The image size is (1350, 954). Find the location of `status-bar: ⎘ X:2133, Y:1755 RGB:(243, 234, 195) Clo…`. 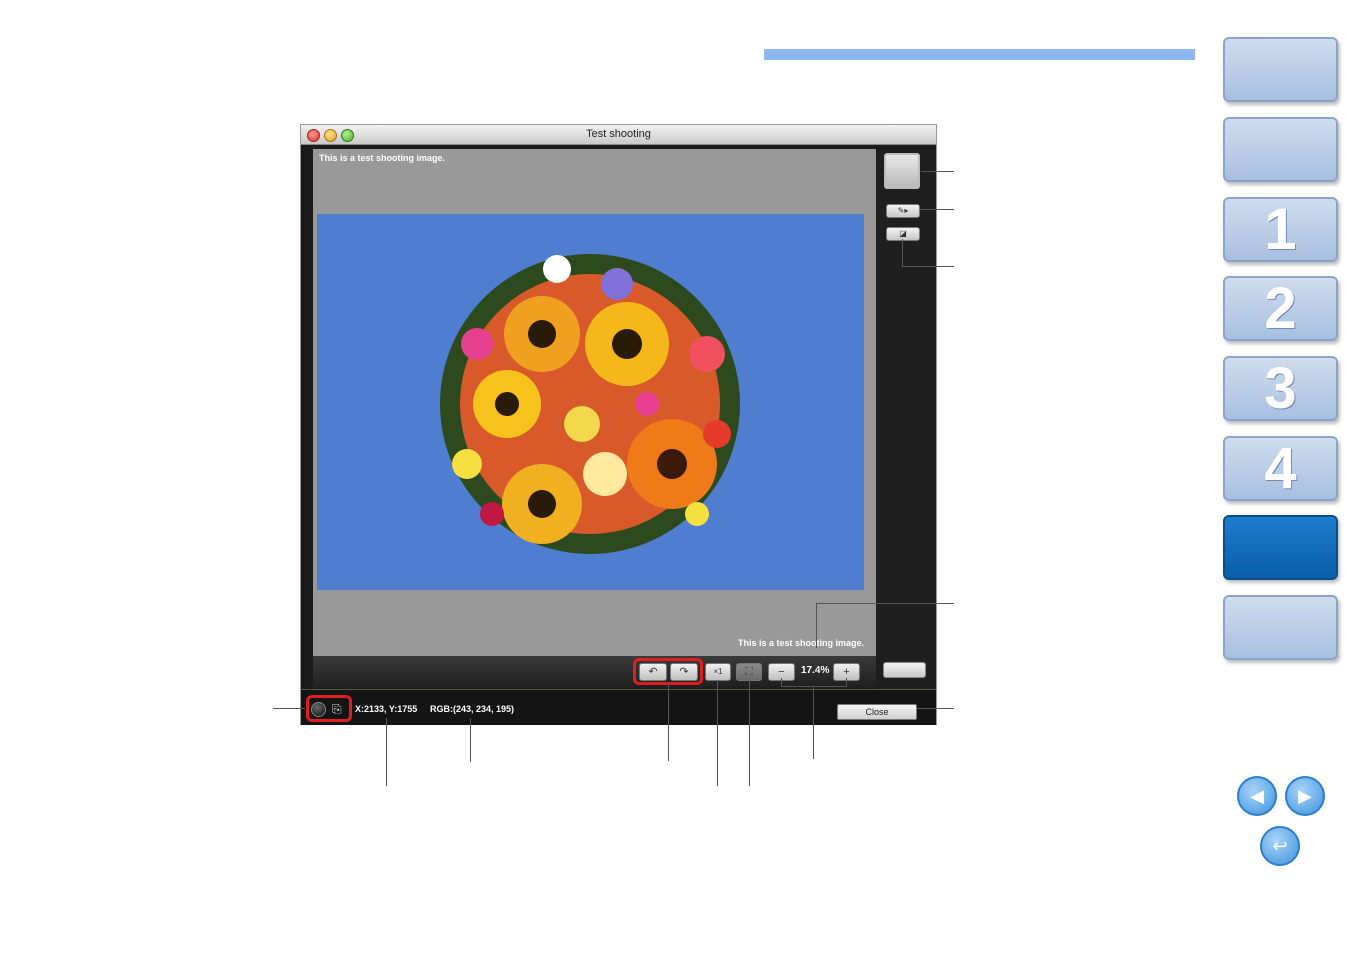

status-bar: ⎘ X:2133, Y:1755 RGB:(243, 234, 195) Clo… is located at coordinates (618, 707).